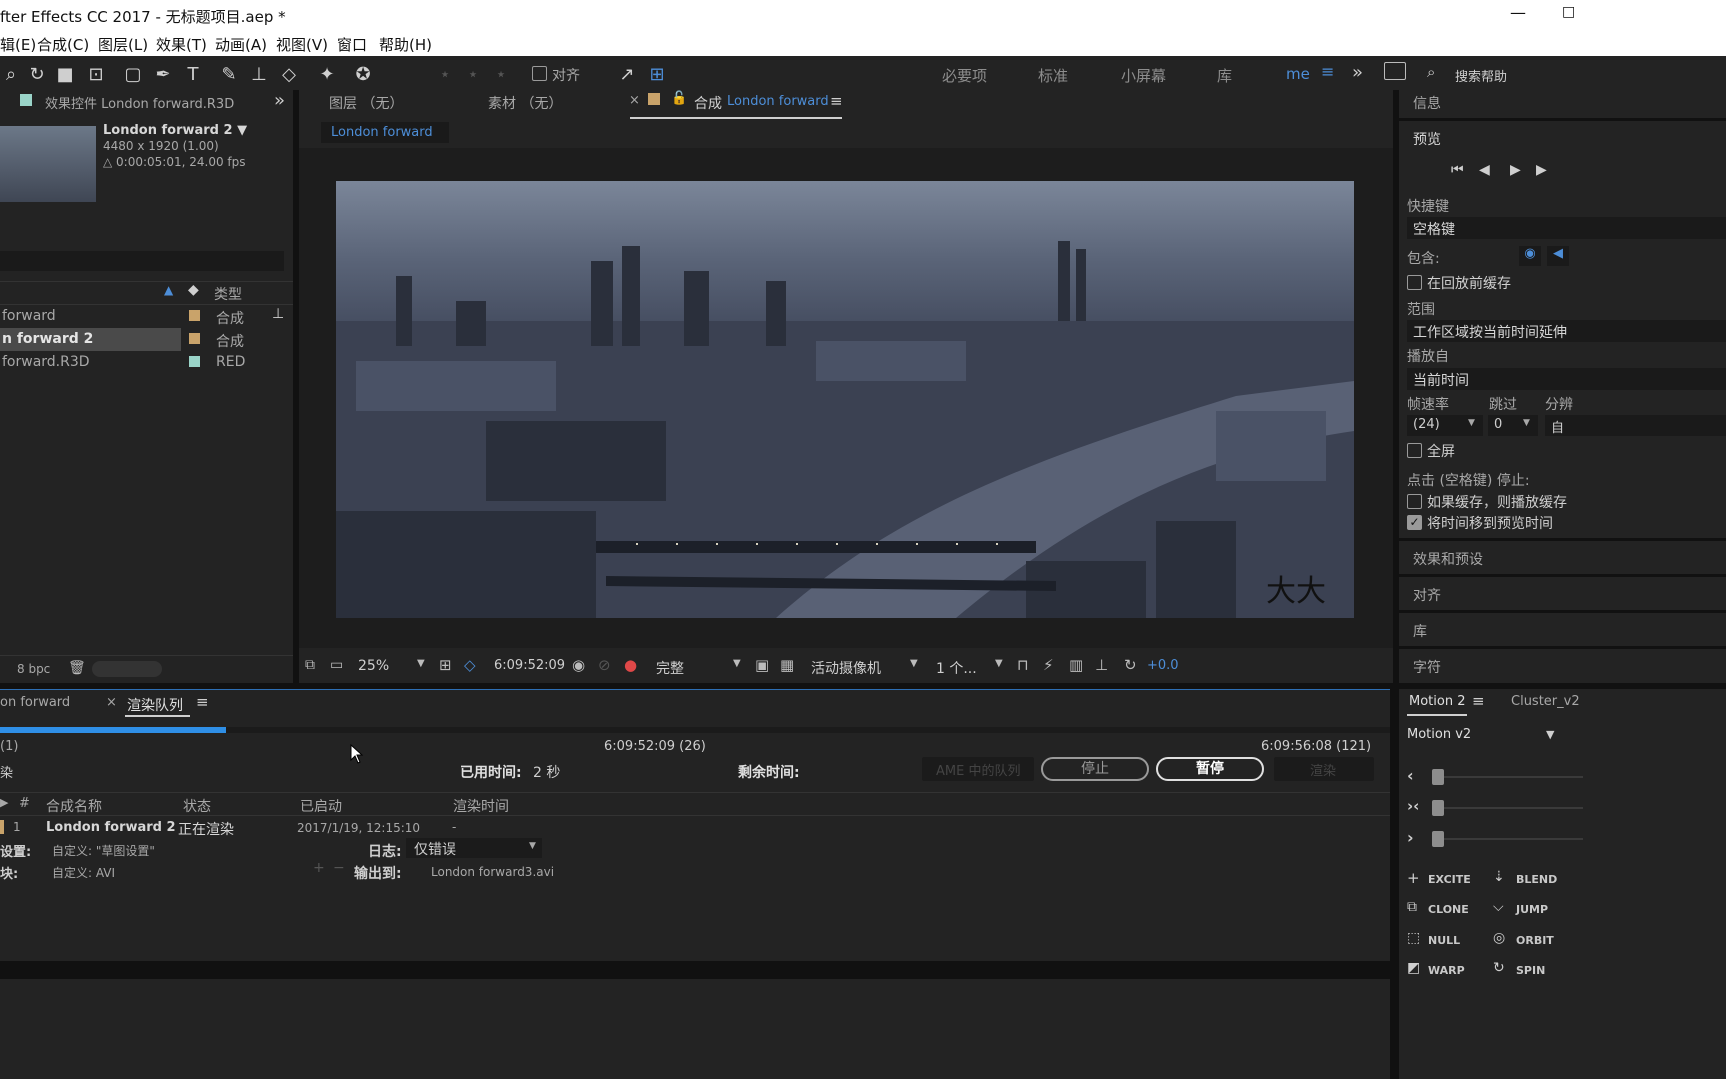 This screenshot has height=1079, width=1726. Describe the element at coordinates (310, 665) in the screenshot. I see `always-preview-icon: ⧉` at that location.